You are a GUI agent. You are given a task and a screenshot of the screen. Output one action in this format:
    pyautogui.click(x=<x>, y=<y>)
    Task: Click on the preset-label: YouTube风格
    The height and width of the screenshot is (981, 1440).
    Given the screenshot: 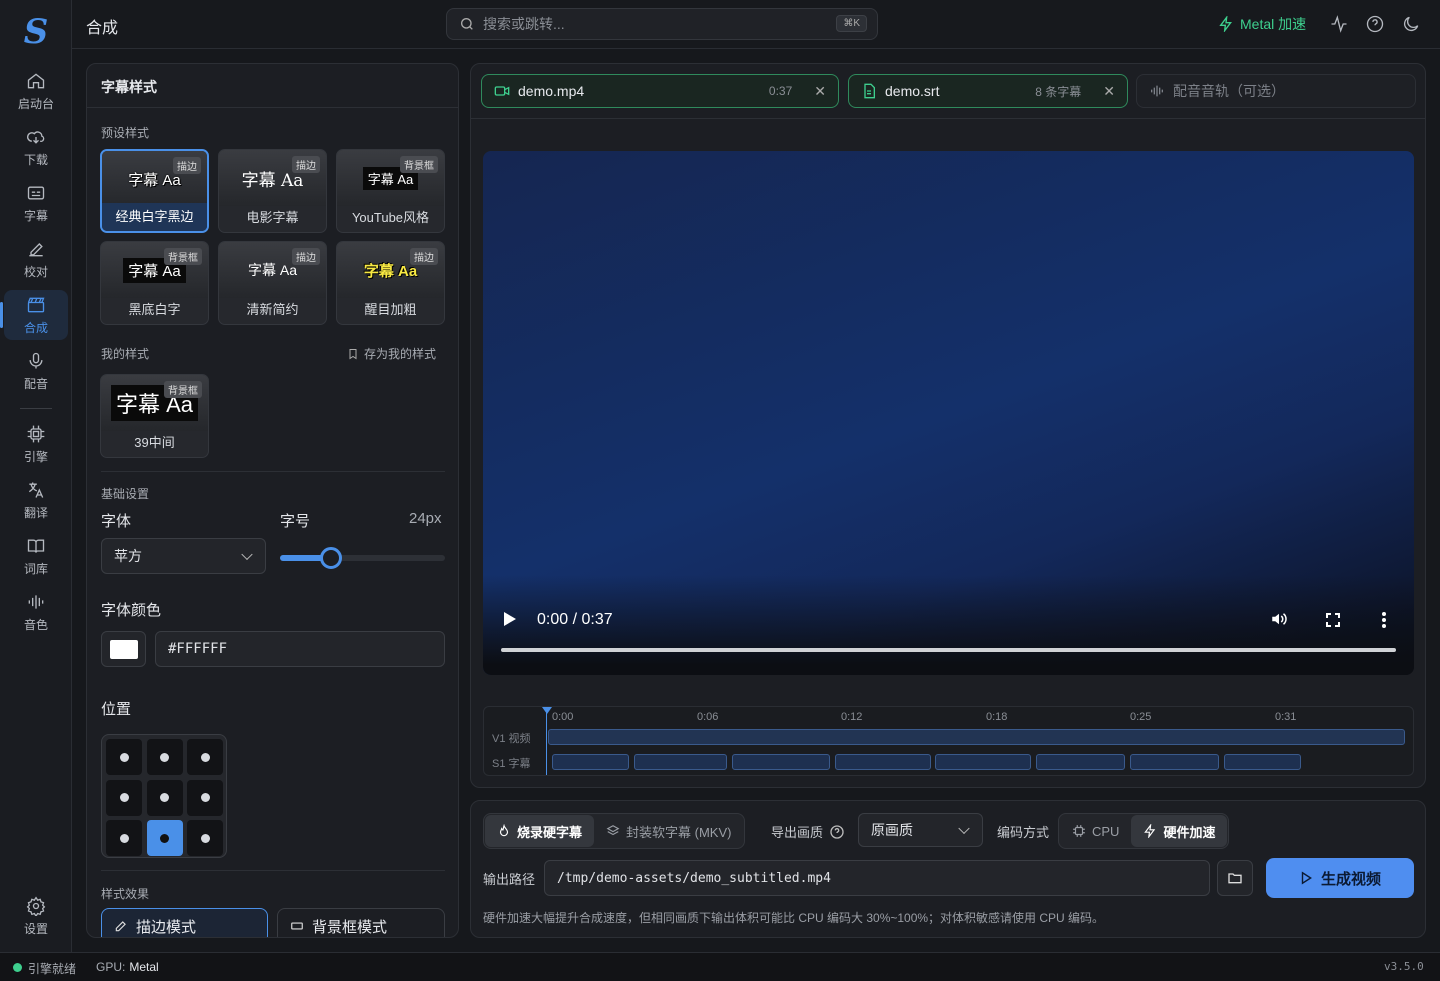 What is the action you would take?
    pyautogui.click(x=390, y=217)
    